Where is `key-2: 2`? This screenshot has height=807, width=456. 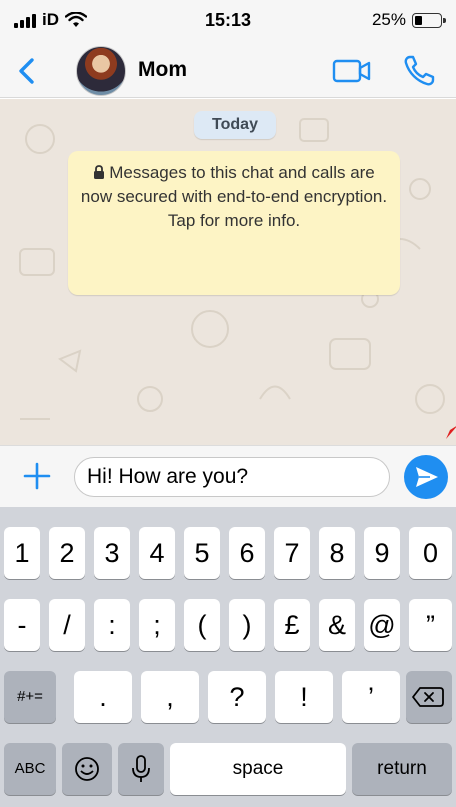
key-2: 2 is located at coordinates (67, 553).